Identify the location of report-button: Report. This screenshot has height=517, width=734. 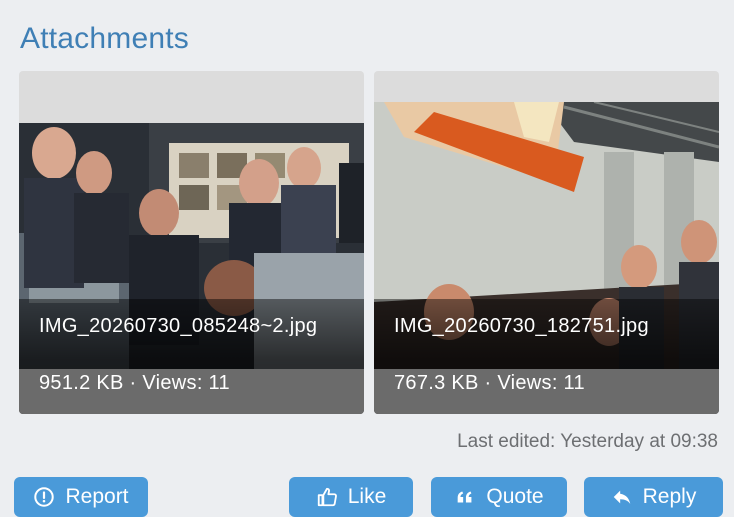
(81, 497).